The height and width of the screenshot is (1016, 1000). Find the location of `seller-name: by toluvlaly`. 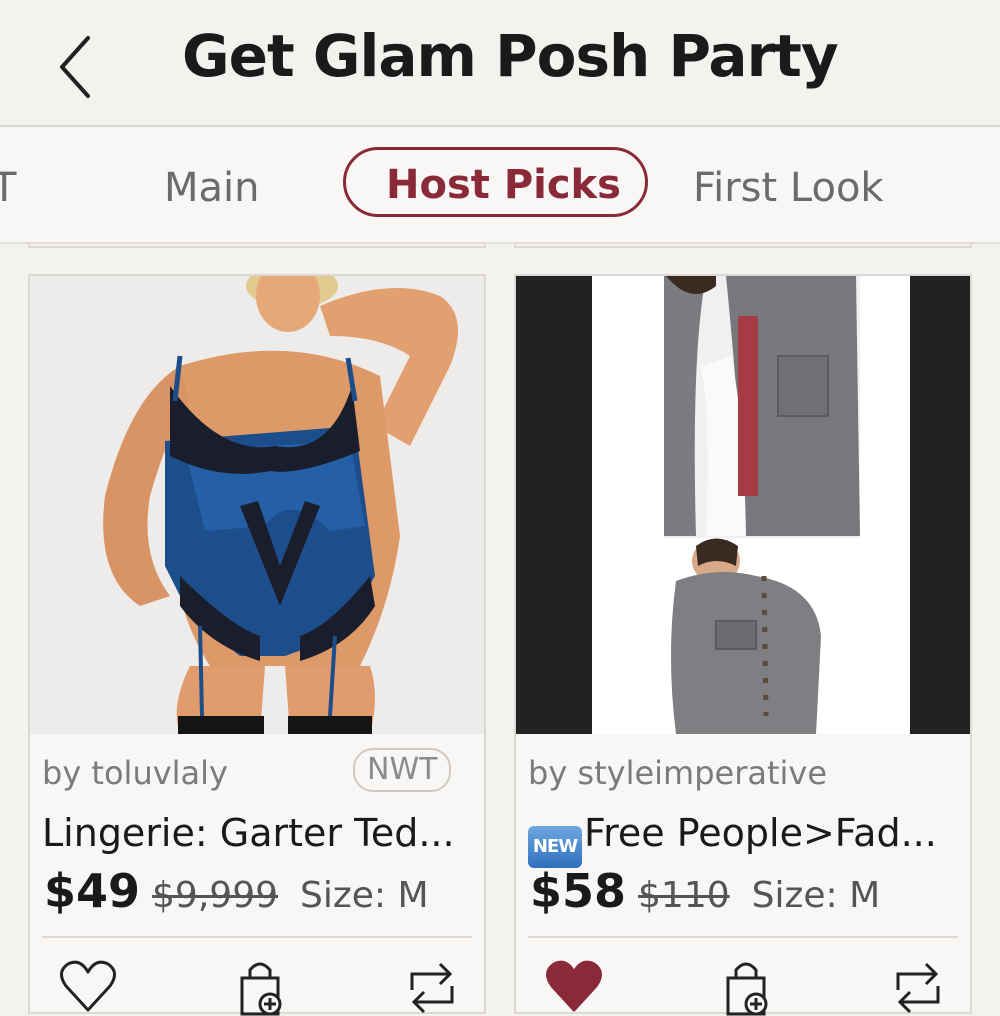

seller-name: by toluvlaly is located at coordinates (135, 773).